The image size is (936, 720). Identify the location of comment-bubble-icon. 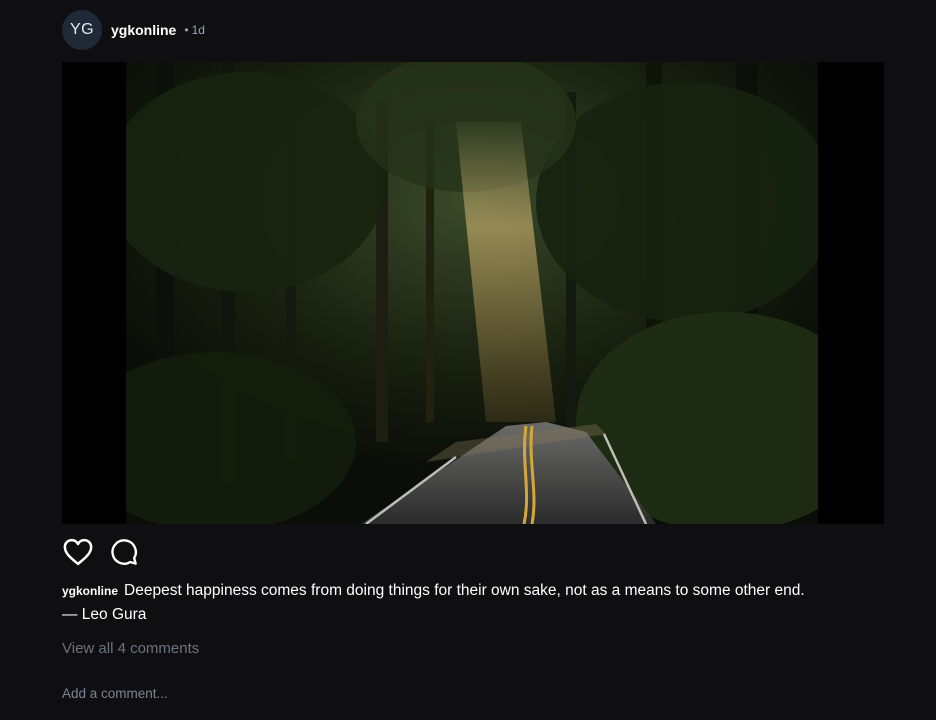
(124, 552).